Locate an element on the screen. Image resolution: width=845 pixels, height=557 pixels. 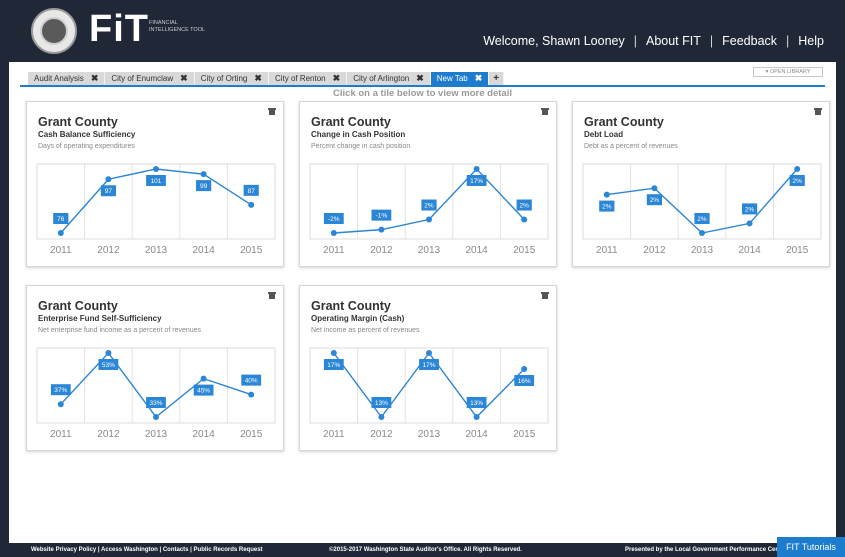
data-label: 101 is located at coordinates (156, 181).